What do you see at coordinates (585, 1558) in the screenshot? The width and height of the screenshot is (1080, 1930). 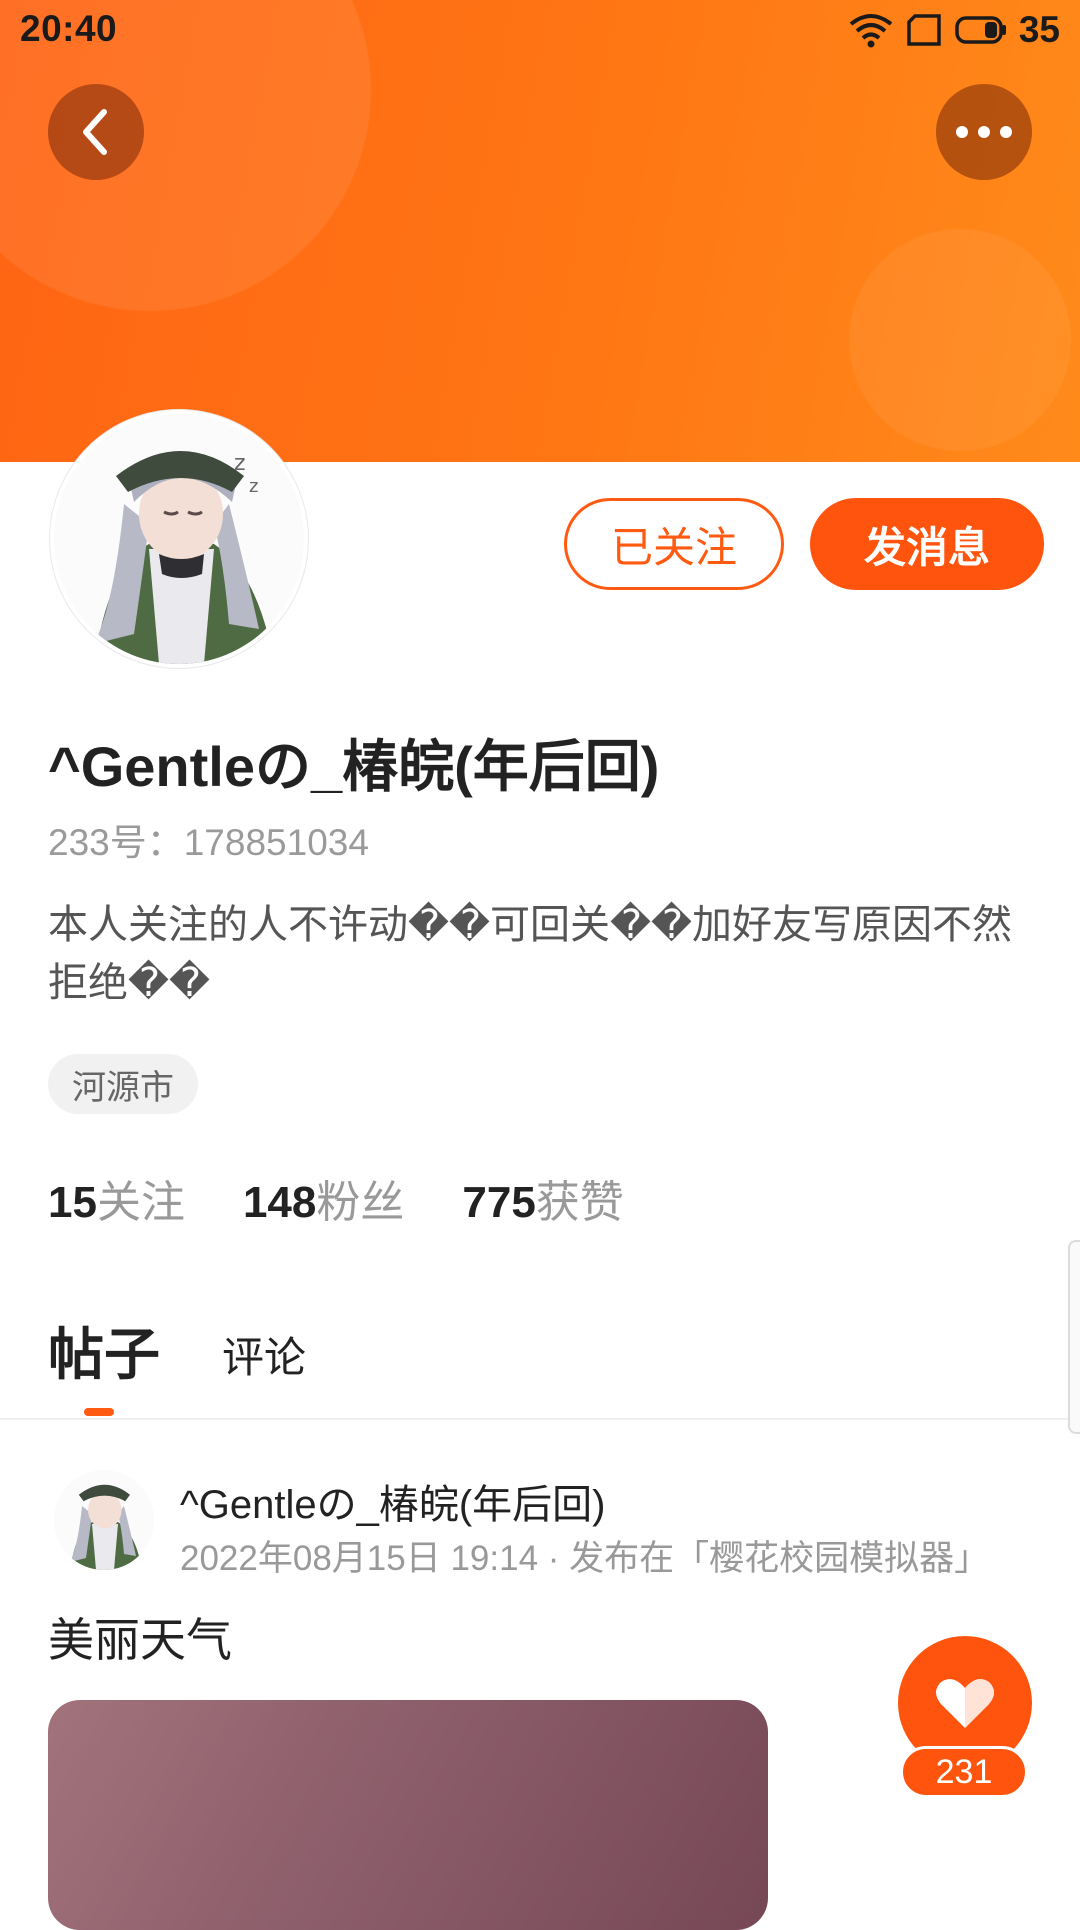 I see `post-meta: 2022年08月15日 19:14 · 发布在「樱花校园模拟器」` at bounding box center [585, 1558].